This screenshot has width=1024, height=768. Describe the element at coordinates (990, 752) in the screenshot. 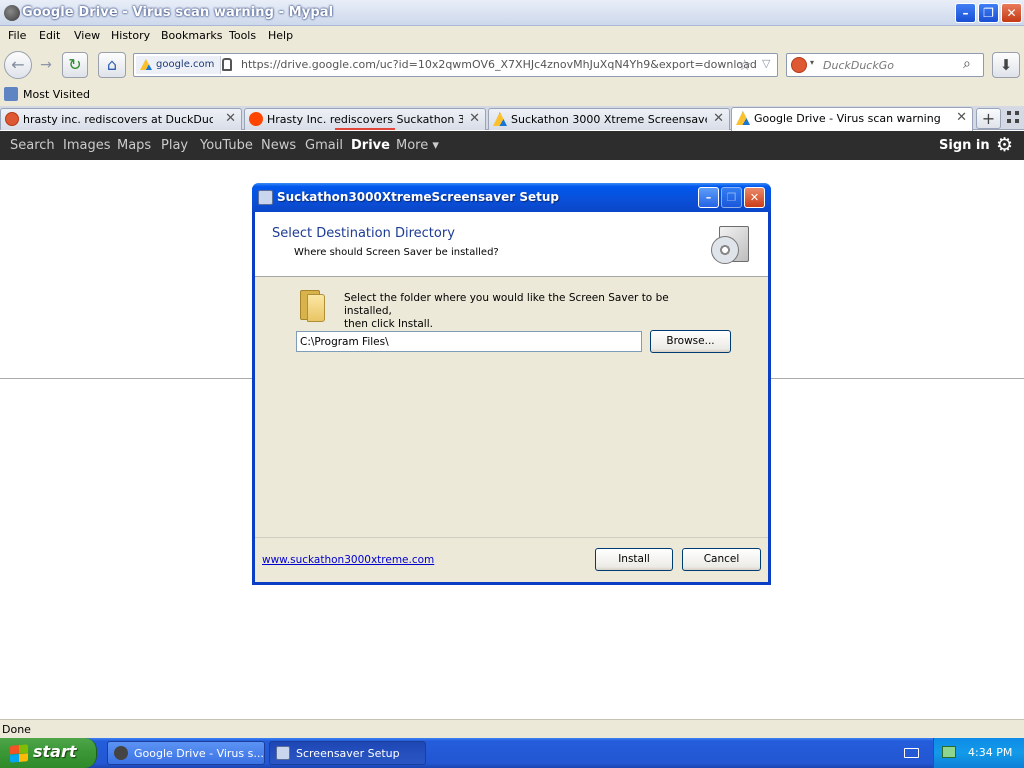

I see `clock: 4:34 PM` at that location.